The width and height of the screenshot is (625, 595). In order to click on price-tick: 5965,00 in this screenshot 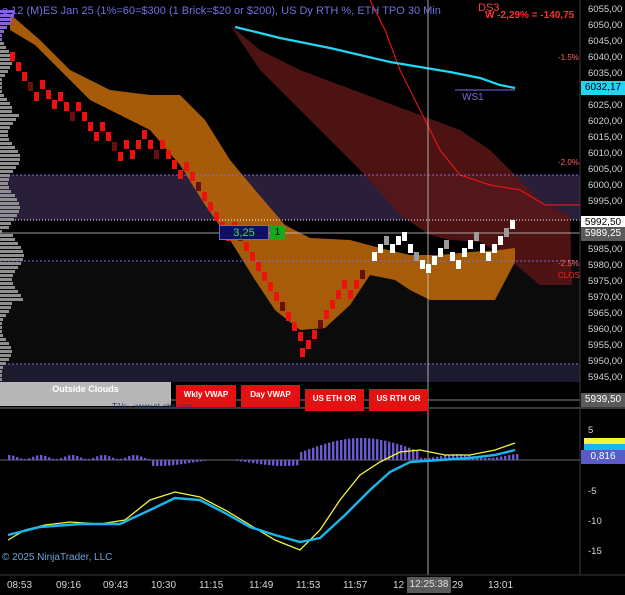, I will do `click(605, 313)`.